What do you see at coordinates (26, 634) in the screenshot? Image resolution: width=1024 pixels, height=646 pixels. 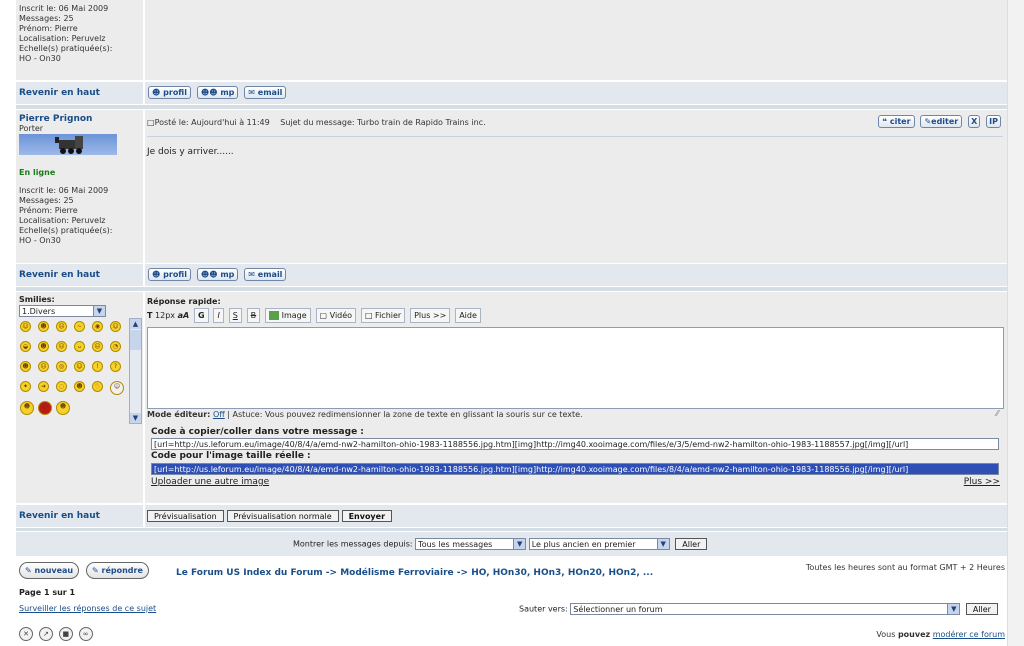 I see `close-icon: ✕` at bounding box center [26, 634].